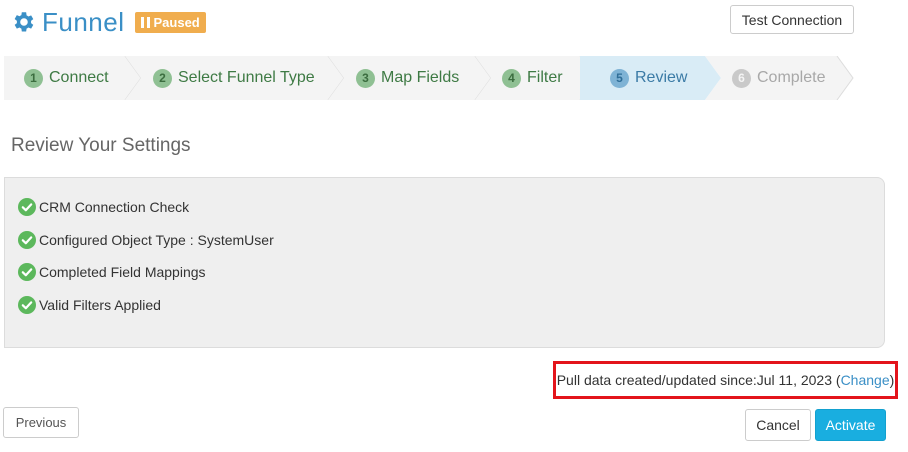 Image resolution: width=908 pixels, height=452 pixels. What do you see at coordinates (24, 22) in the screenshot?
I see `gear-icon` at bounding box center [24, 22].